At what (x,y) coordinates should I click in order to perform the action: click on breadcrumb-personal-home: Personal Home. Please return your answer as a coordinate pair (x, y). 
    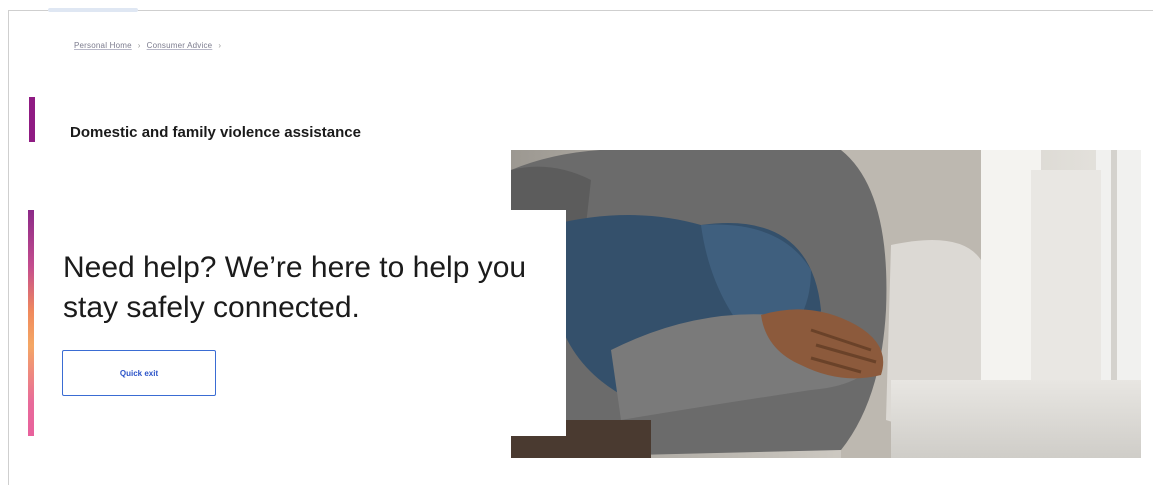
    Looking at the image, I should click on (103, 45).